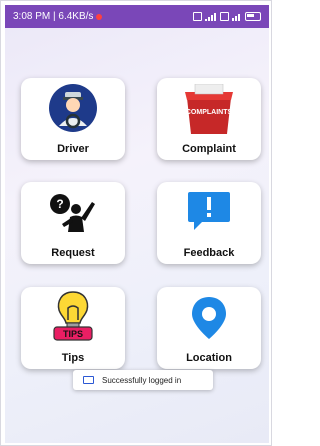 This screenshot has height=446, width=320. Describe the element at coordinates (224, 16) in the screenshot. I see `wifi-icon` at that location.